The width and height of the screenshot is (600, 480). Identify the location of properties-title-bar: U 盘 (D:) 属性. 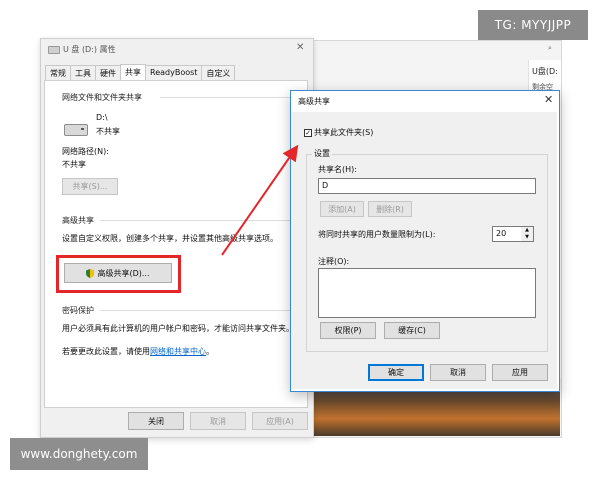
(82, 49).